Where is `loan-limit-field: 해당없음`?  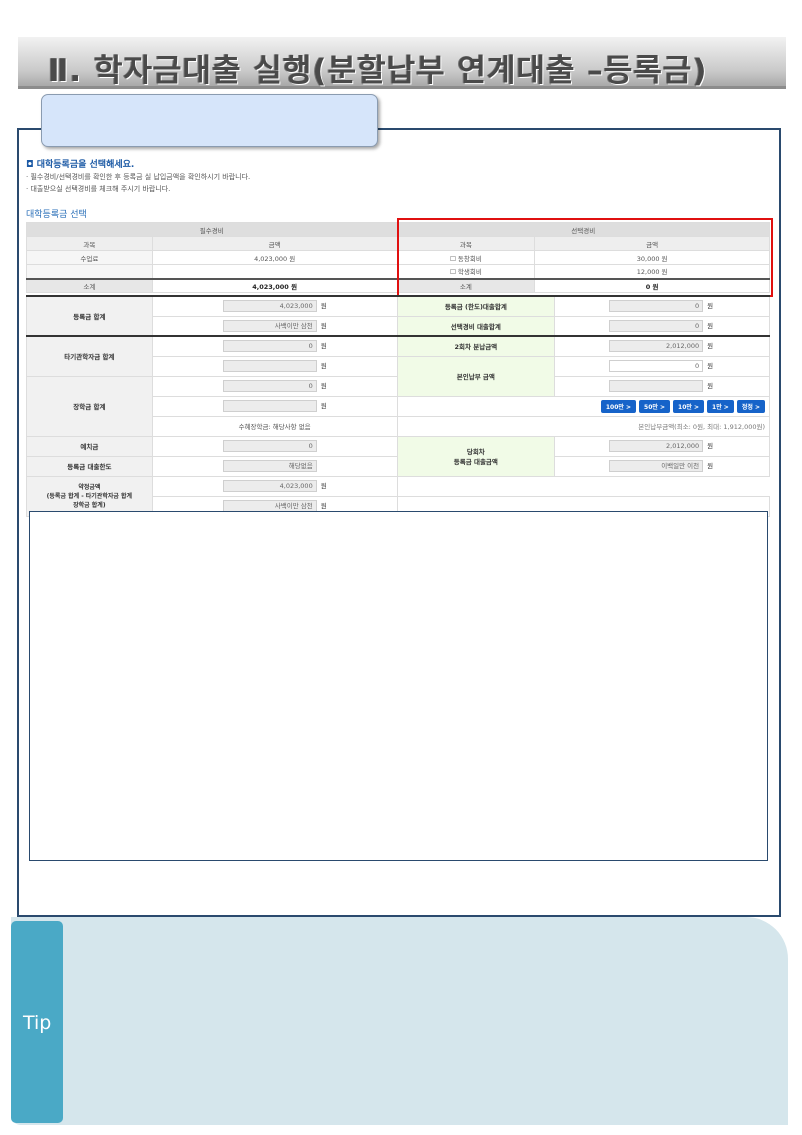 loan-limit-field: 해당없음 is located at coordinates (269, 466).